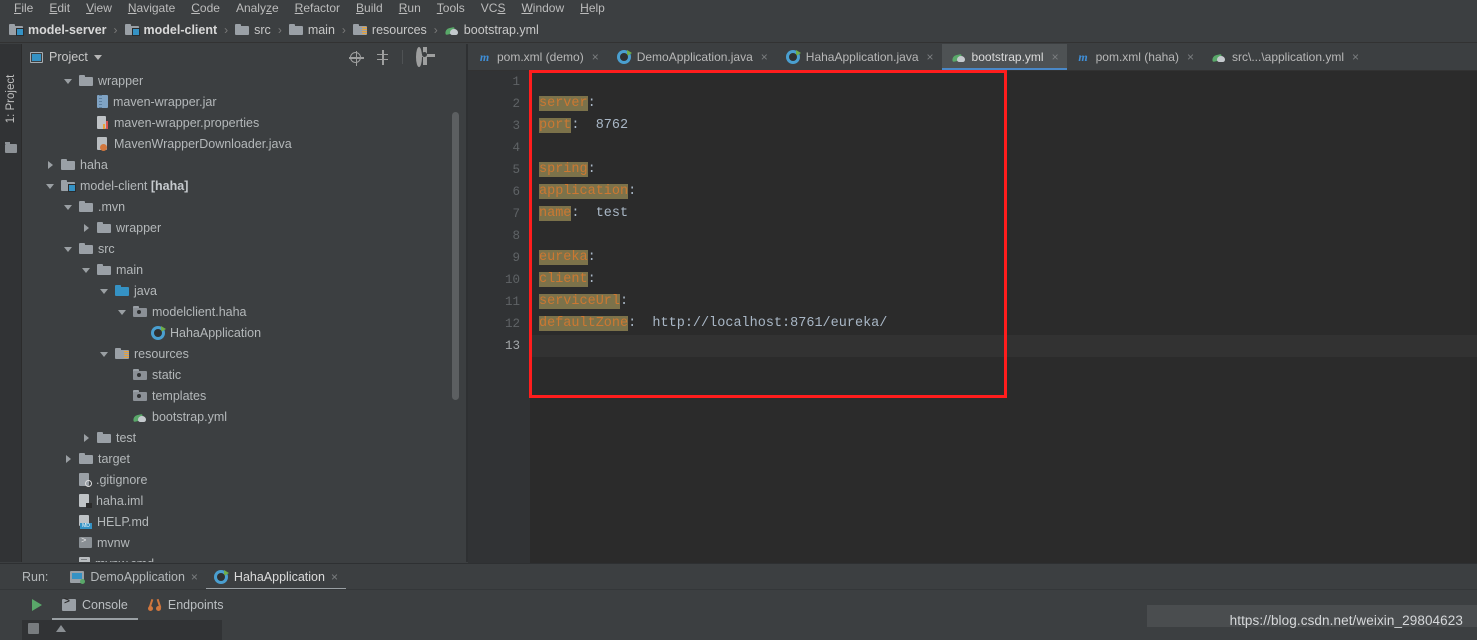  Describe the element at coordinates (455, 256) in the screenshot. I see `project-tree-scrollbar` at that location.